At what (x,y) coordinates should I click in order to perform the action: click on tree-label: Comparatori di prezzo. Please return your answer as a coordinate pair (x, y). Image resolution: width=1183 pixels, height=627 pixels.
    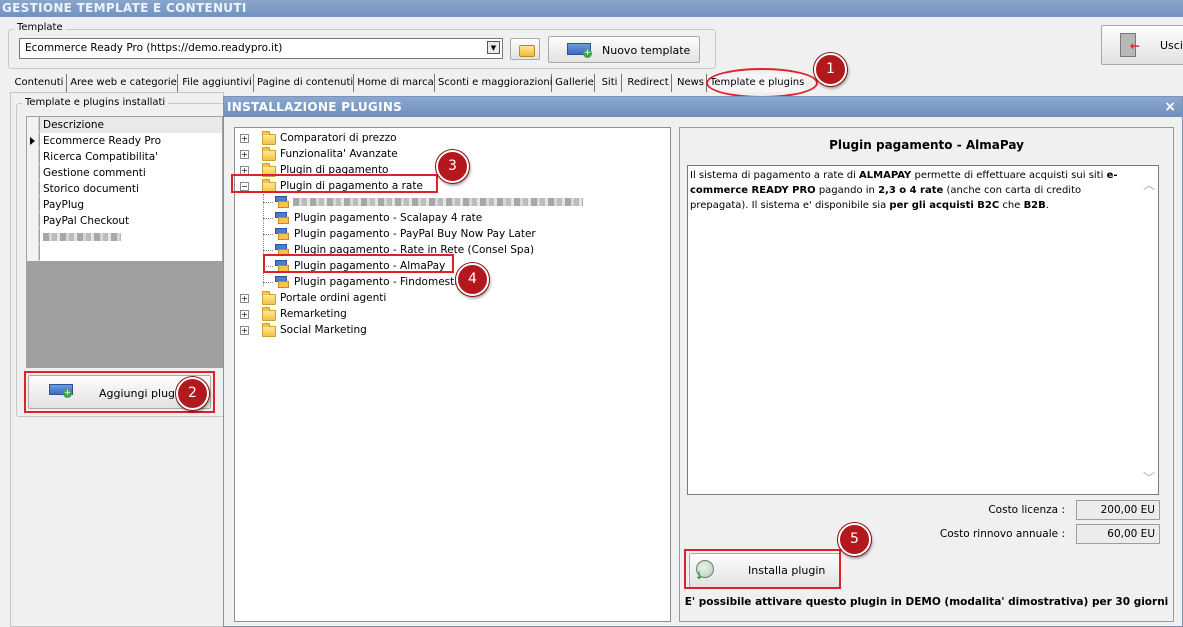
    Looking at the image, I should click on (338, 138).